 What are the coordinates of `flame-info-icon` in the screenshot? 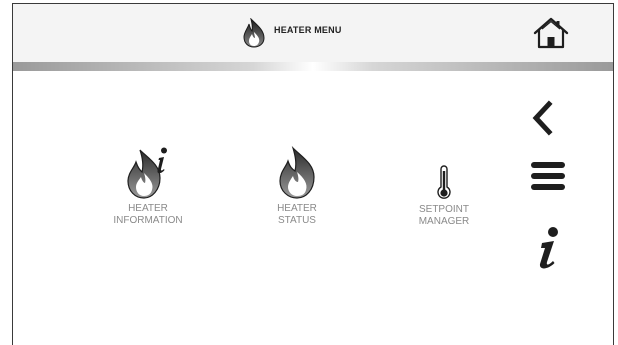 It's located at (147, 173).